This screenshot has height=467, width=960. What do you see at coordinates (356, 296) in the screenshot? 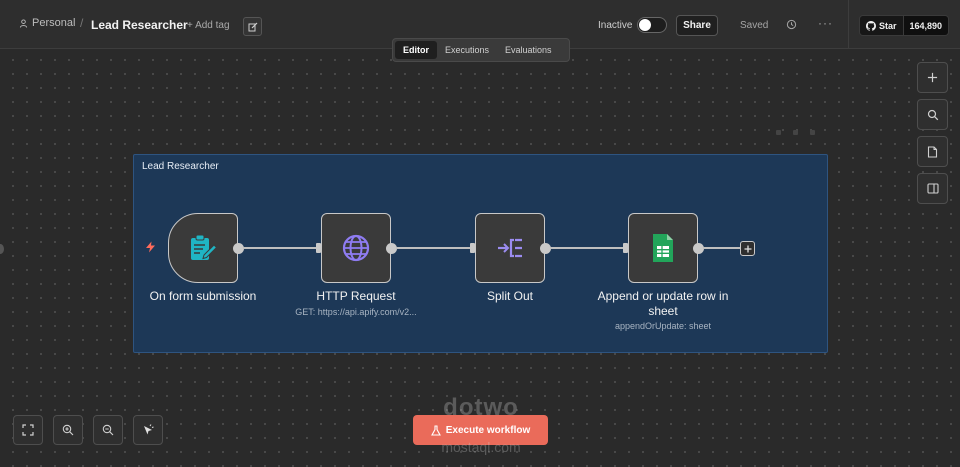
I see `node-label: HTTP Request` at bounding box center [356, 296].